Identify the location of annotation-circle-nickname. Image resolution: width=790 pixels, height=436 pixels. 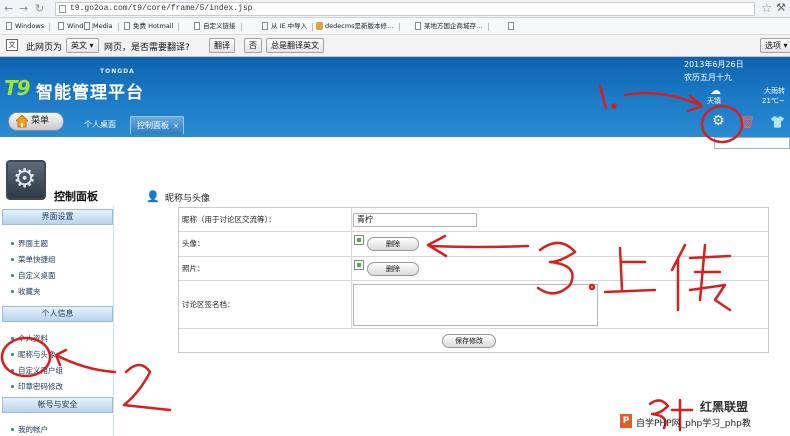
(26, 357).